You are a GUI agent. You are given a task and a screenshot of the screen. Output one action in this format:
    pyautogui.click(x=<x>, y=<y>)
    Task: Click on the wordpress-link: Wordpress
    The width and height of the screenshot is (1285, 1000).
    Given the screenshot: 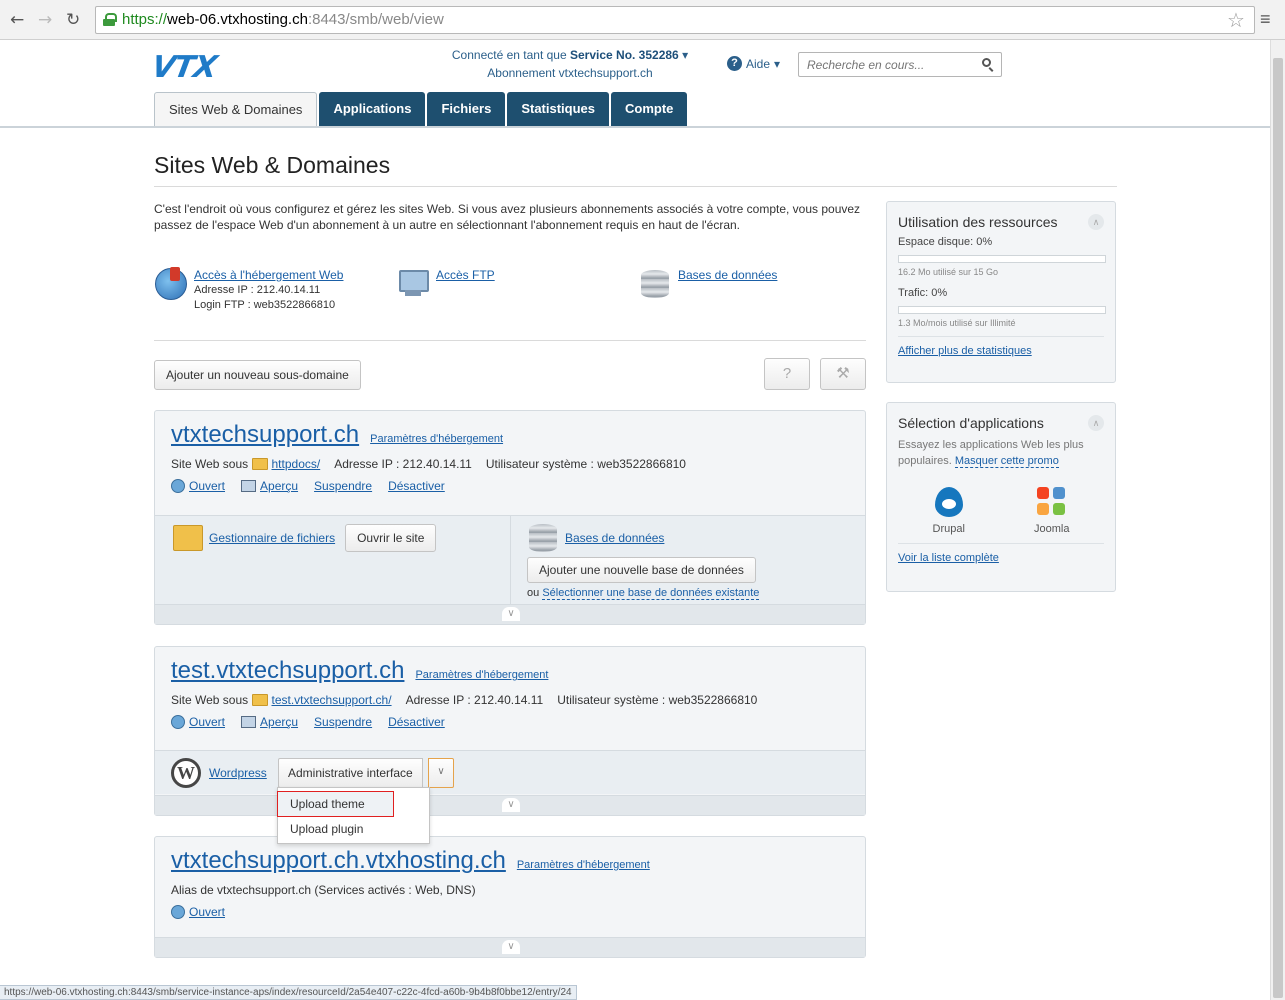 What is the action you would take?
    pyautogui.click(x=238, y=773)
    